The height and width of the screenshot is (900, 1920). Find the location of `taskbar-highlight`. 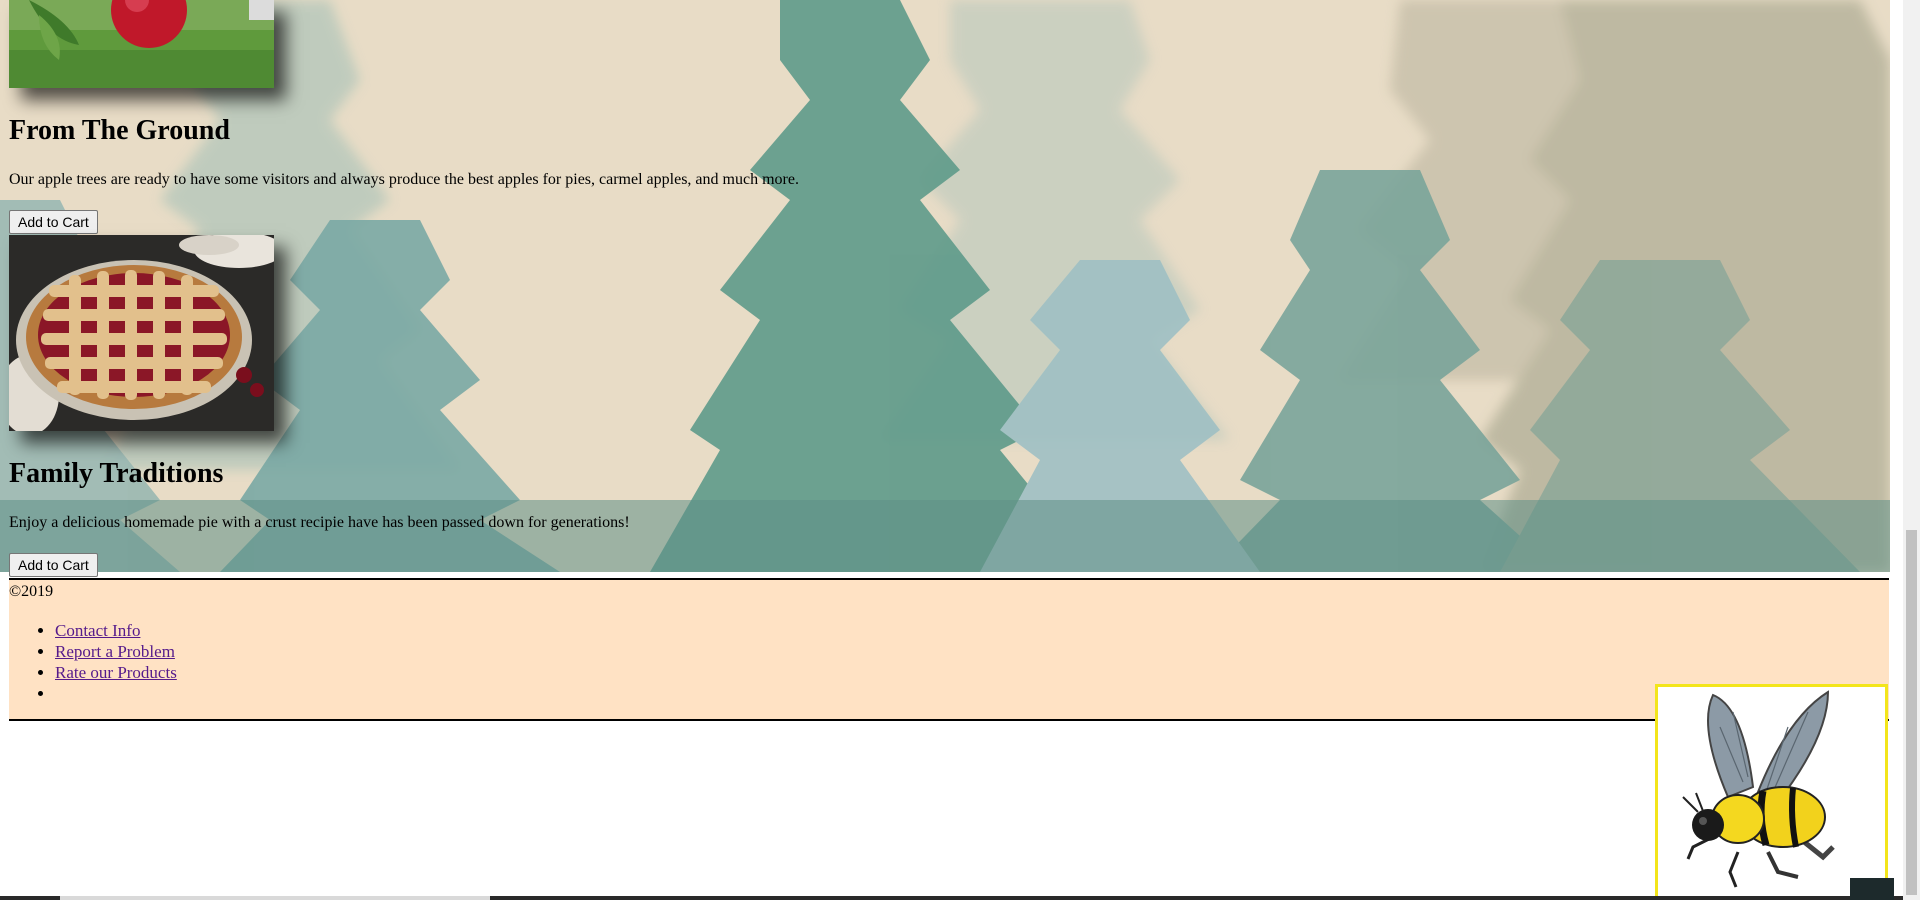

taskbar-highlight is located at coordinates (275, 898).